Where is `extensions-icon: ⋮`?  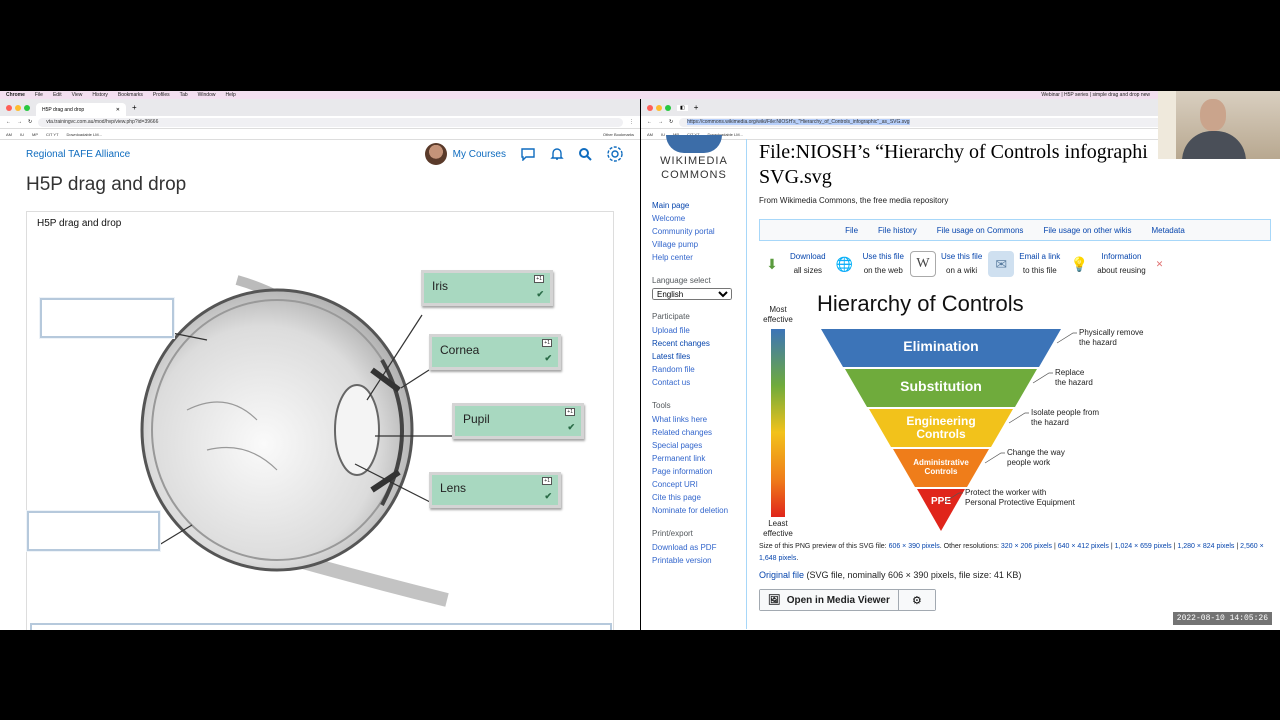
extensions-icon: ⋮ is located at coordinates (631, 122).